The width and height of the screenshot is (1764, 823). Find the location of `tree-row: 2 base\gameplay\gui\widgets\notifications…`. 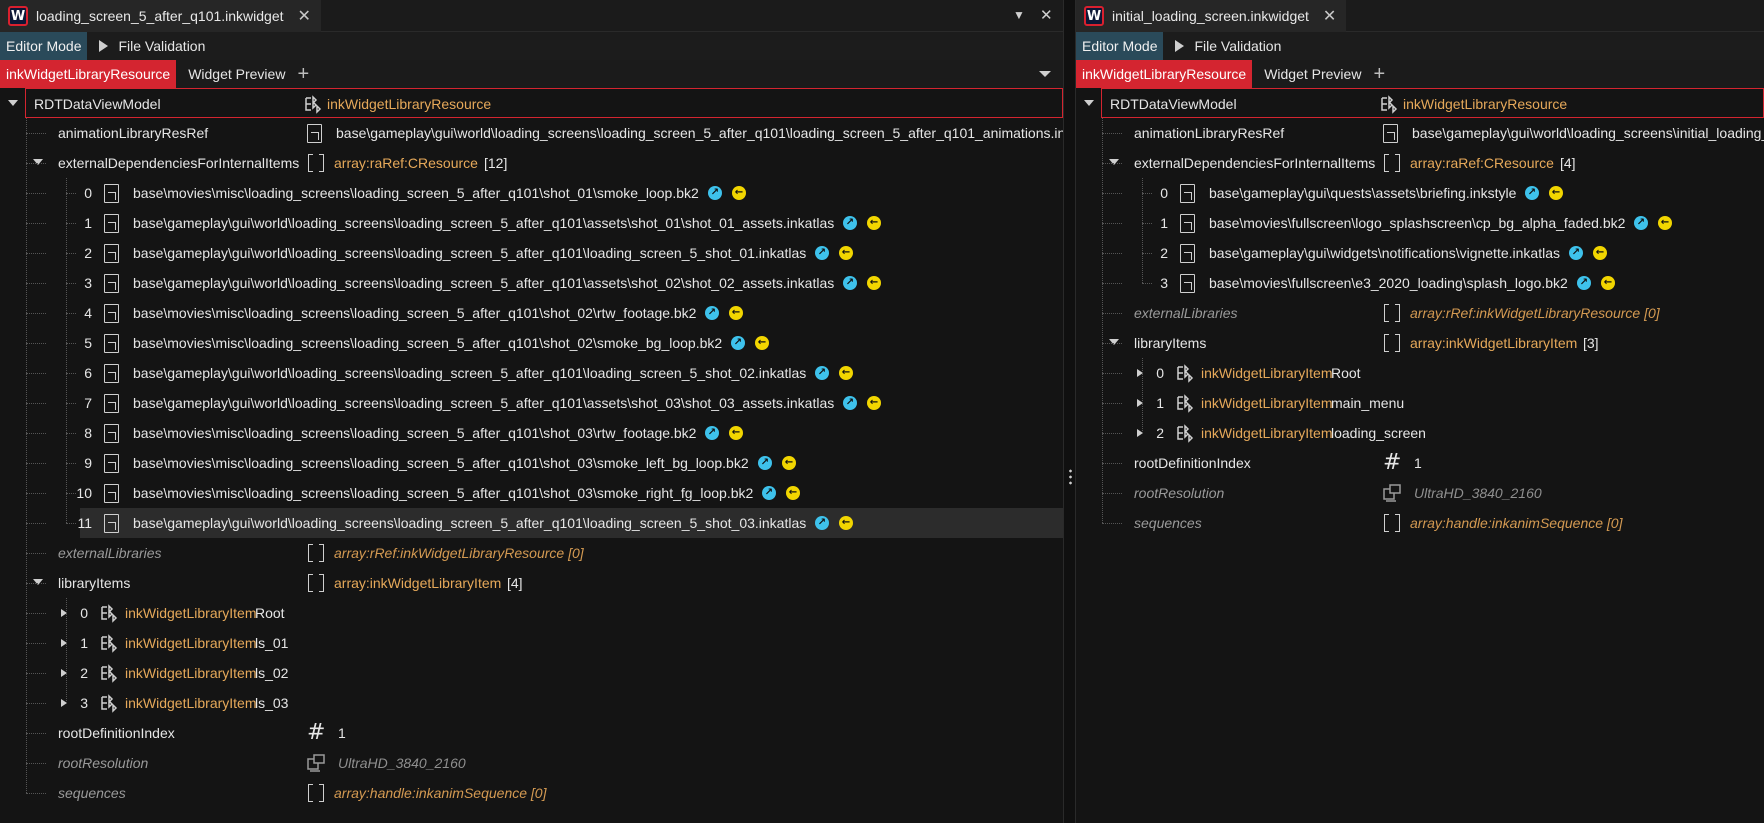

tree-row: 2 base\gameplay\gui\widgets\notifications… is located at coordinates (1420, 253).